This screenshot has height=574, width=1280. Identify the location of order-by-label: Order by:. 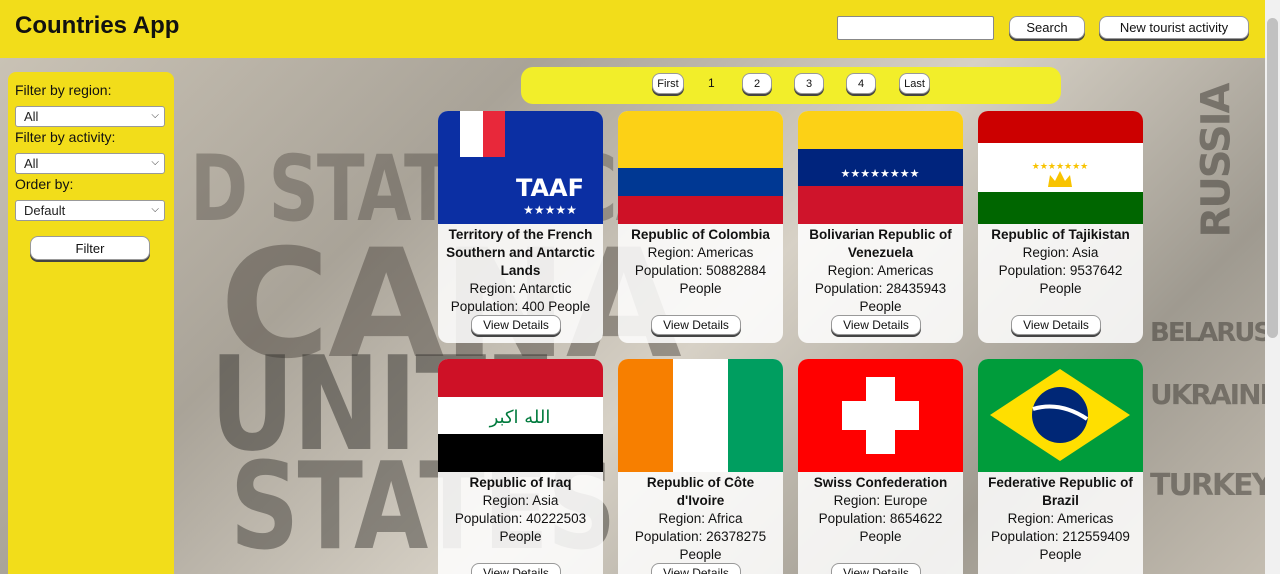
(44, 184).